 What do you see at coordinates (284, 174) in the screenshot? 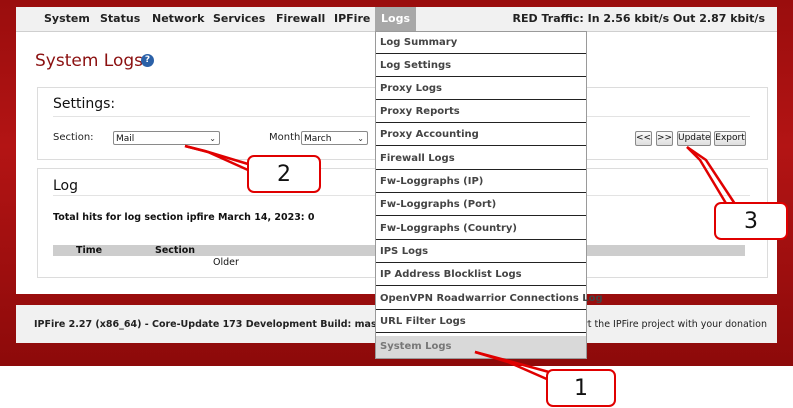
I see `callout-2: 2` at bounding box center [284, 174].